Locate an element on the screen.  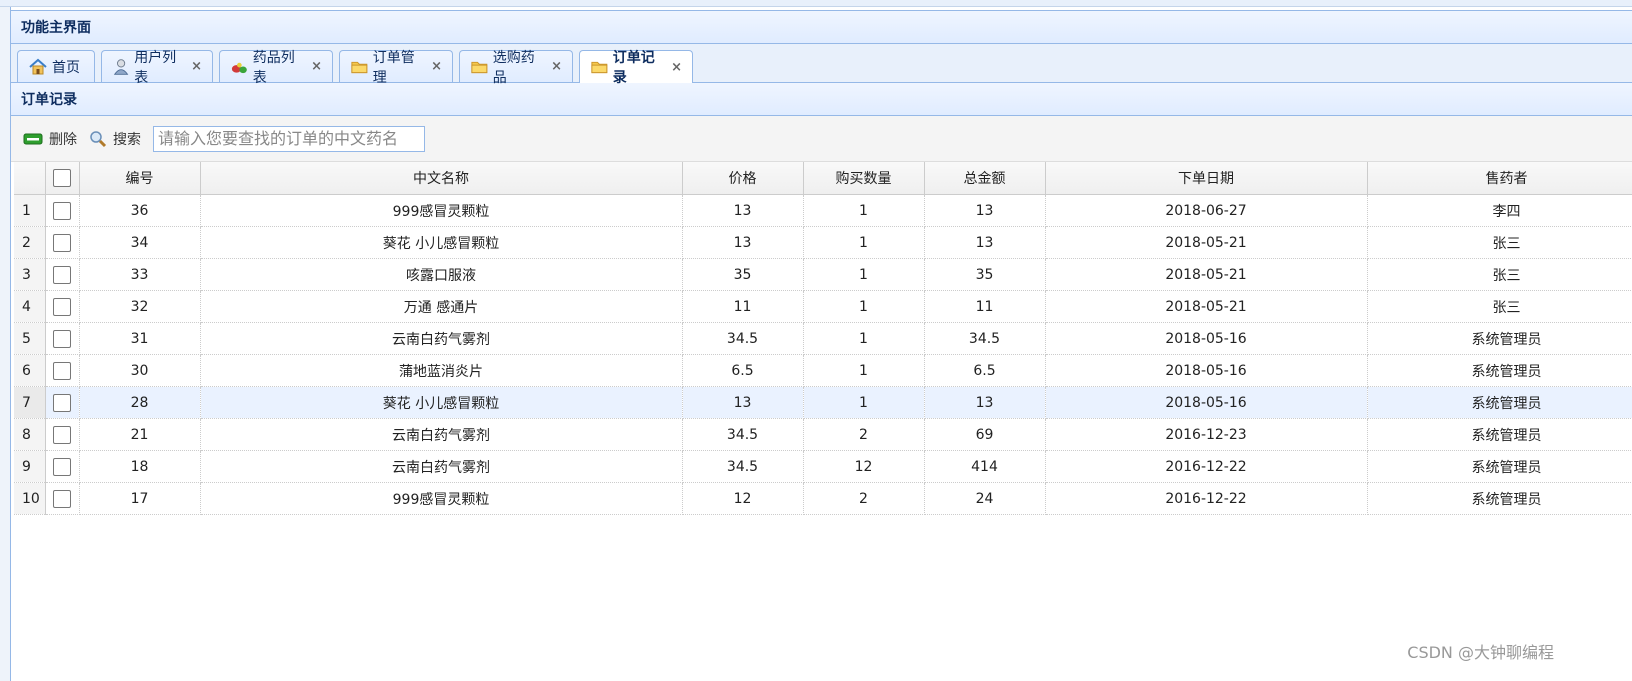
pills-icon is located at coordinates (239, 67).